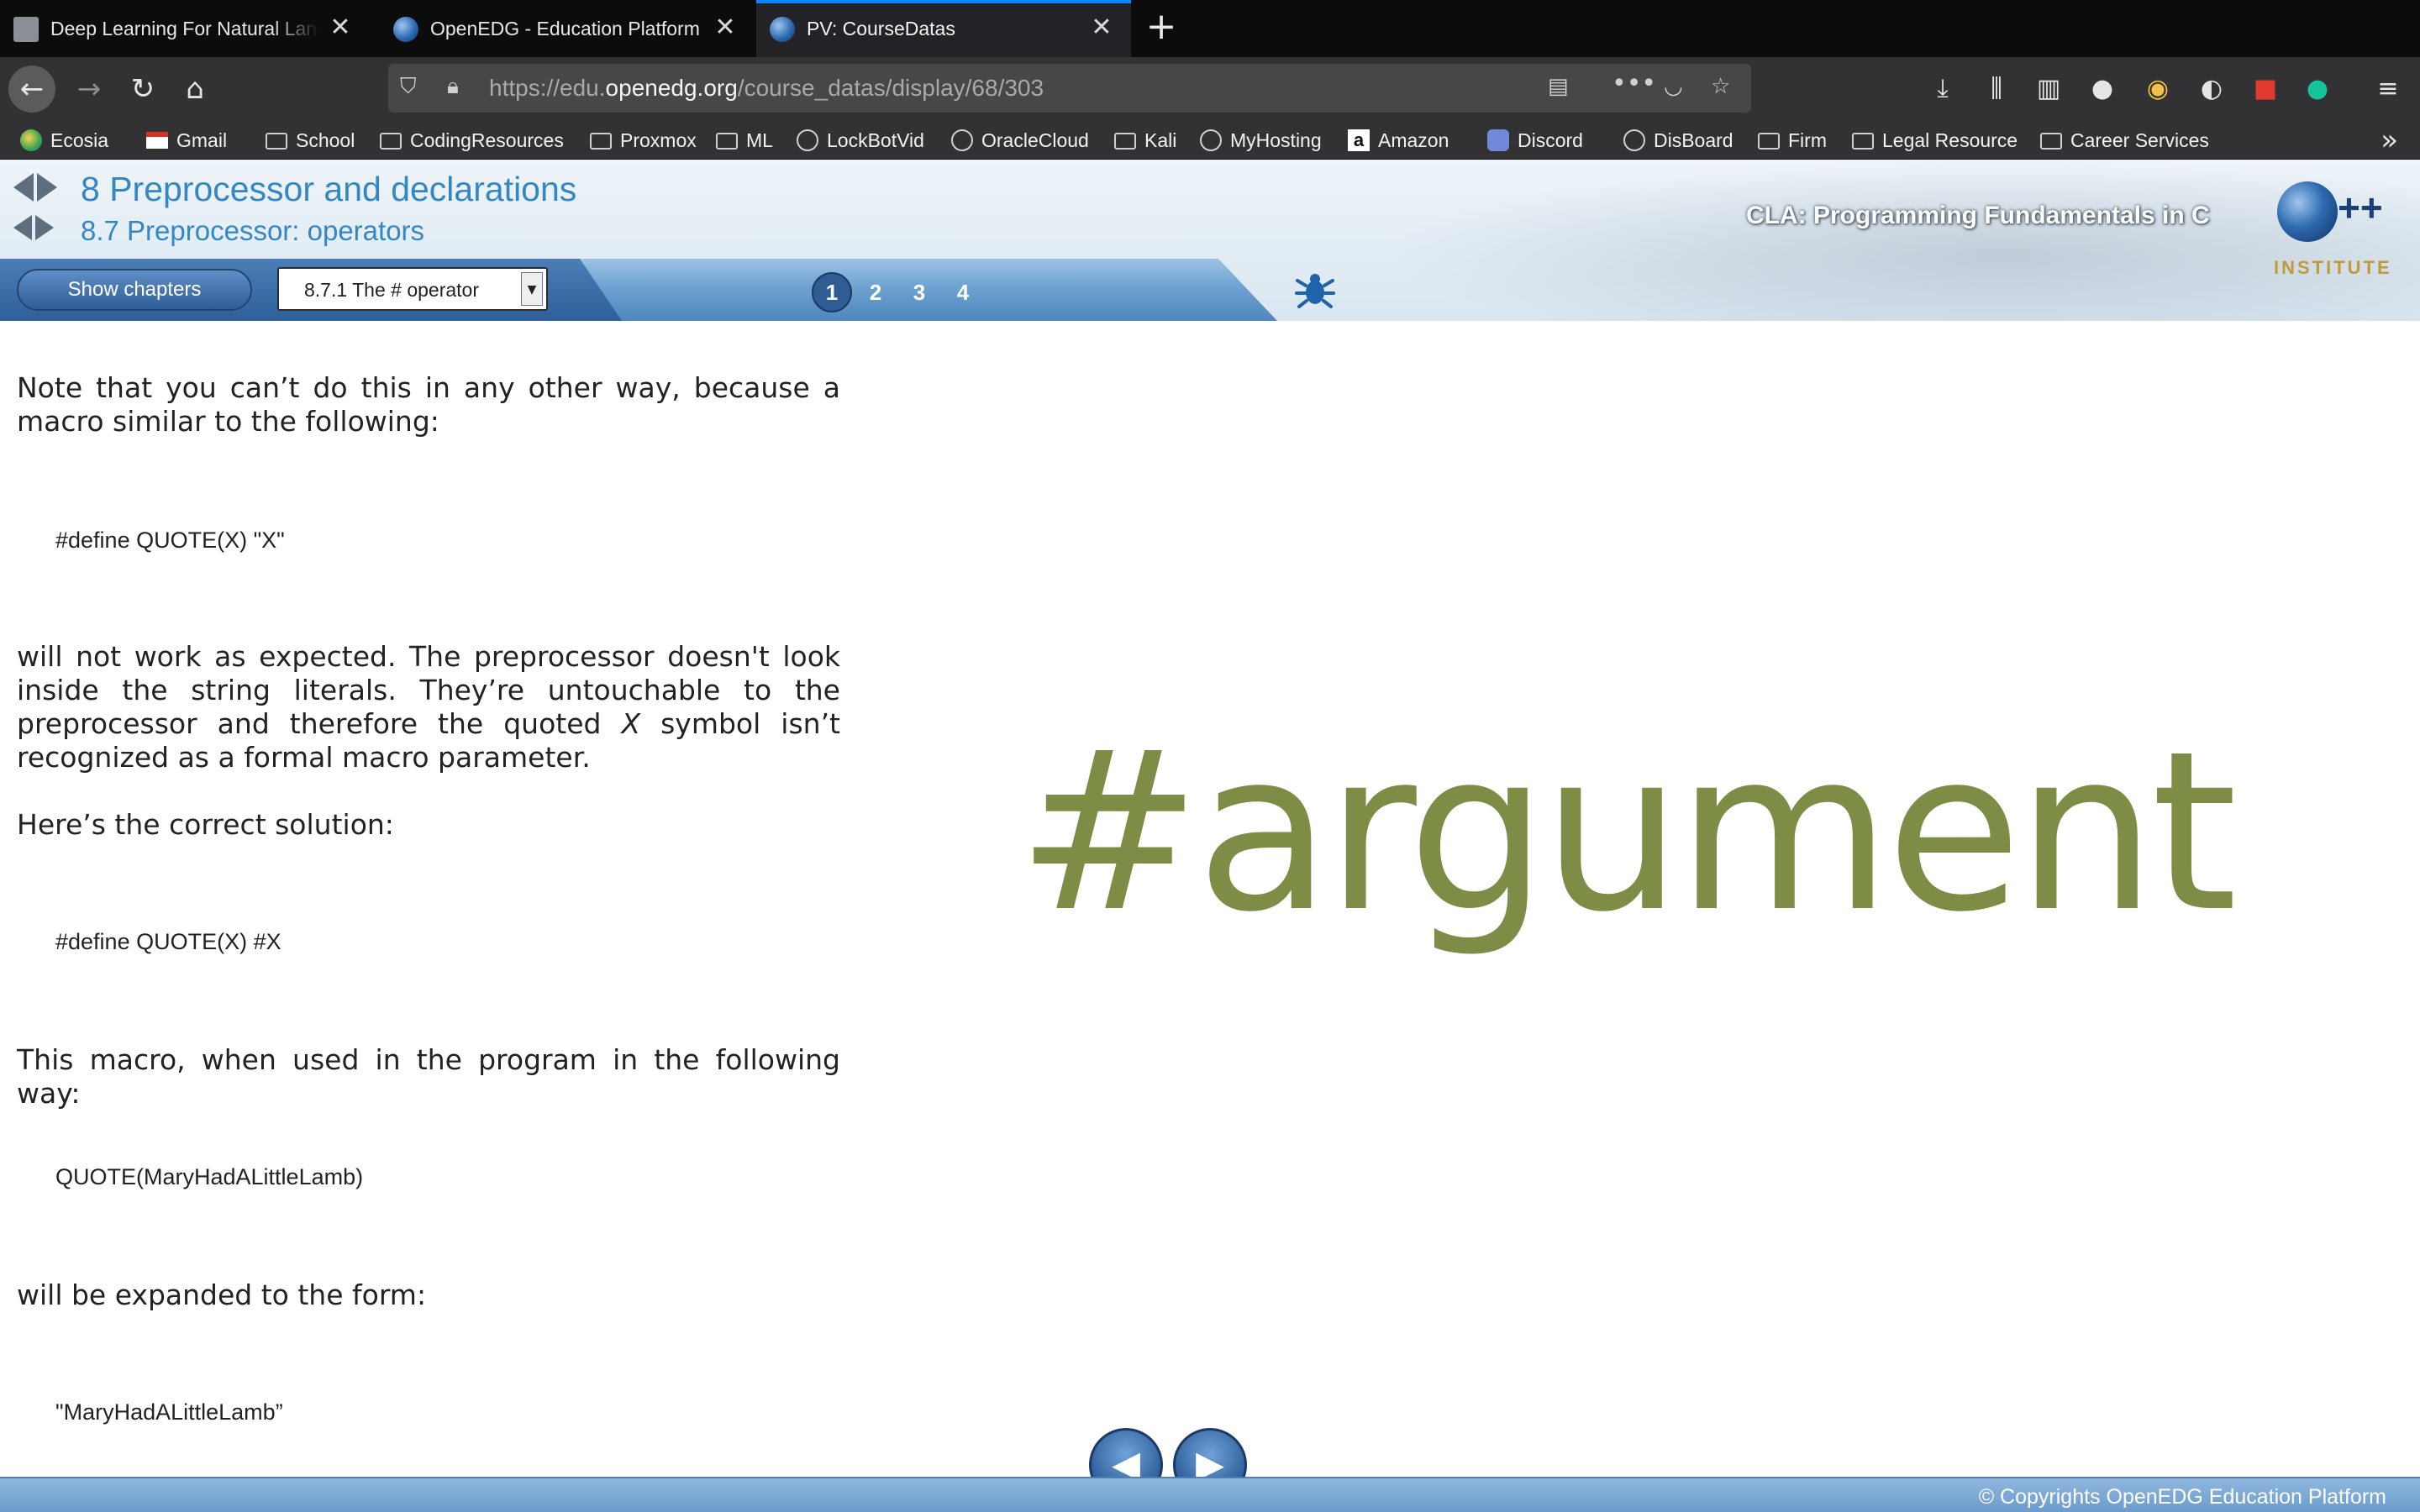  Describe the element at coordinates (169, 1412) in the screenshot. I see `code-snippet: "MaryHadALittleLamb”` at that location.